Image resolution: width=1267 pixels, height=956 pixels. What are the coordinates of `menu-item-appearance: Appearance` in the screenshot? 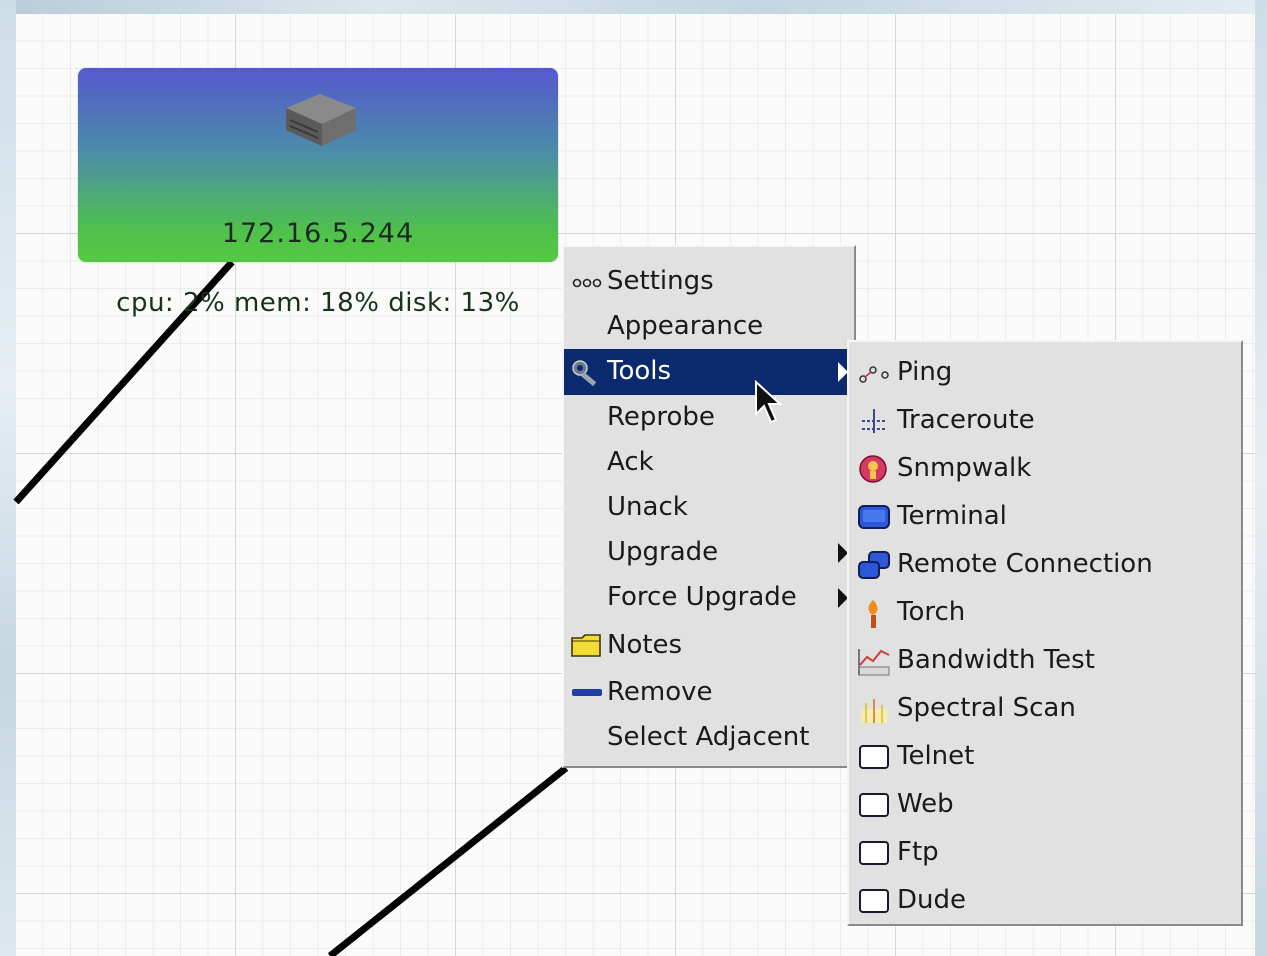 It's located at (709, 327).